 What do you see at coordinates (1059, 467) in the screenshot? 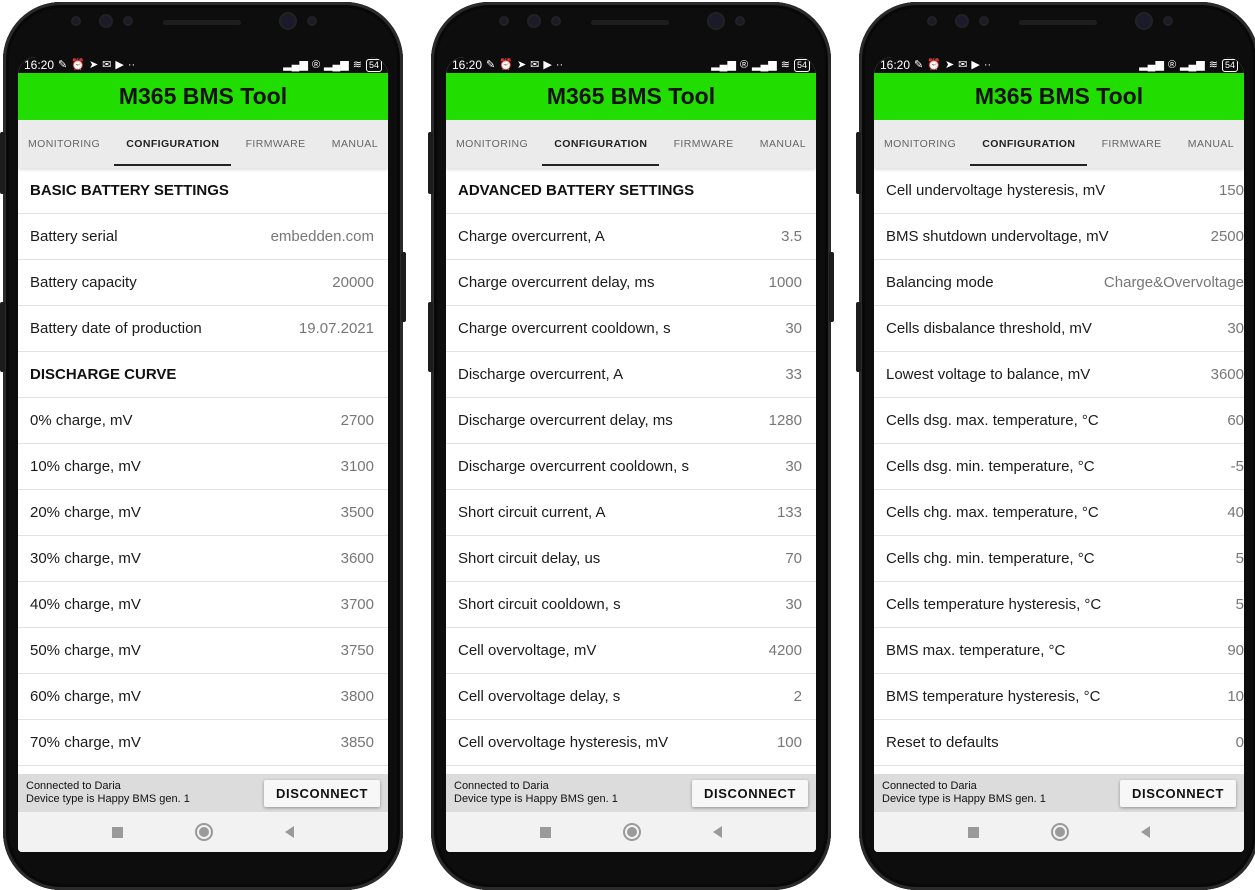
I see `setting-row: Cells dsg. min. temperature, °C -5` at bounding box center [1059, 467].